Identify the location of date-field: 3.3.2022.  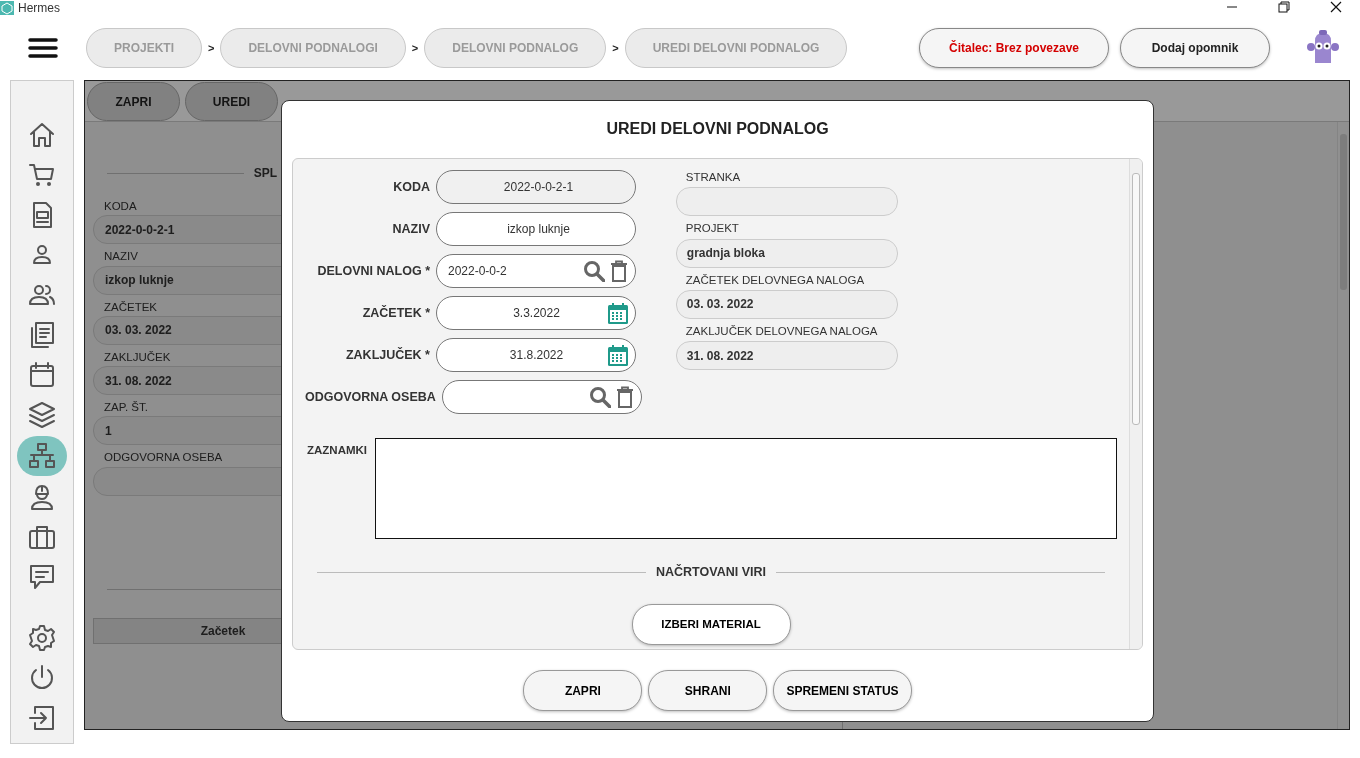
(536, 313).